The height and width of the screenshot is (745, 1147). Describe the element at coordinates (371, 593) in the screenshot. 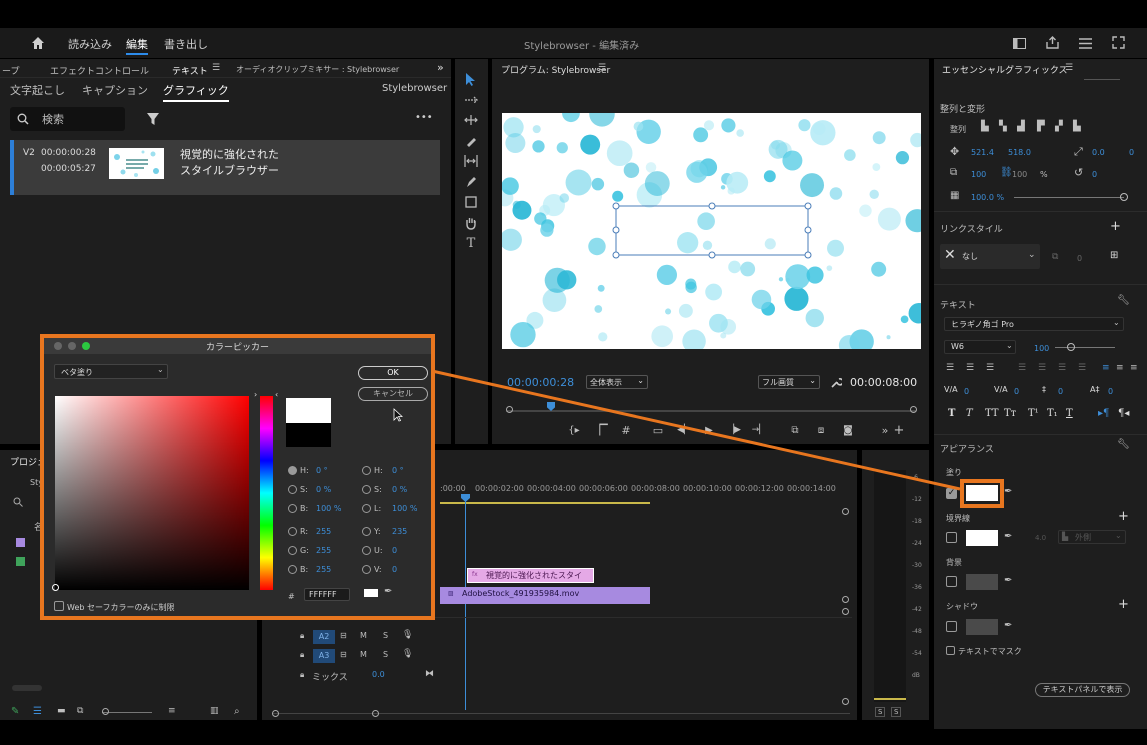

I see `current-color-chip` at that location.